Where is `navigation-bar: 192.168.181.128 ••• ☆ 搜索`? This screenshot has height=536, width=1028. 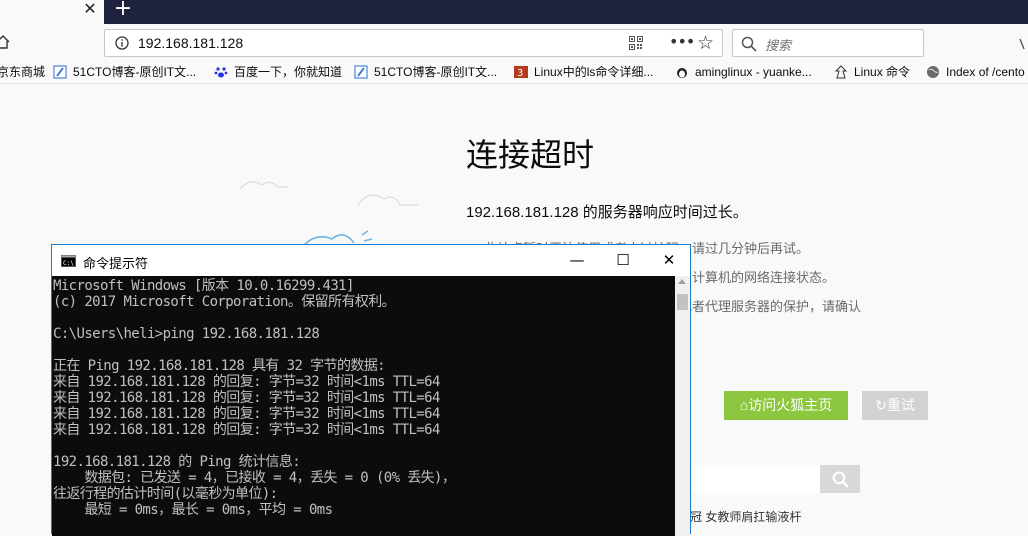 navigation-bar: 192.168.181.128 ••• ☆ 搜索 is located at coordinates (514, 42).